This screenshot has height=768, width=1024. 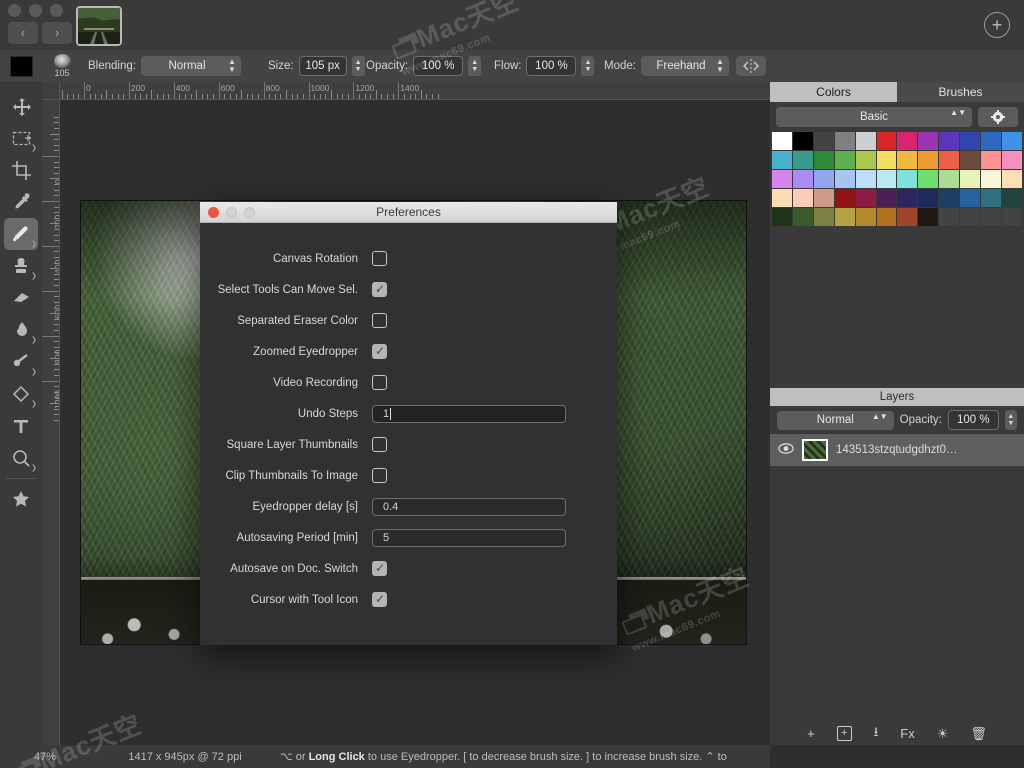 I want to click on color-swatch-grid, so click(x=897, y=179).